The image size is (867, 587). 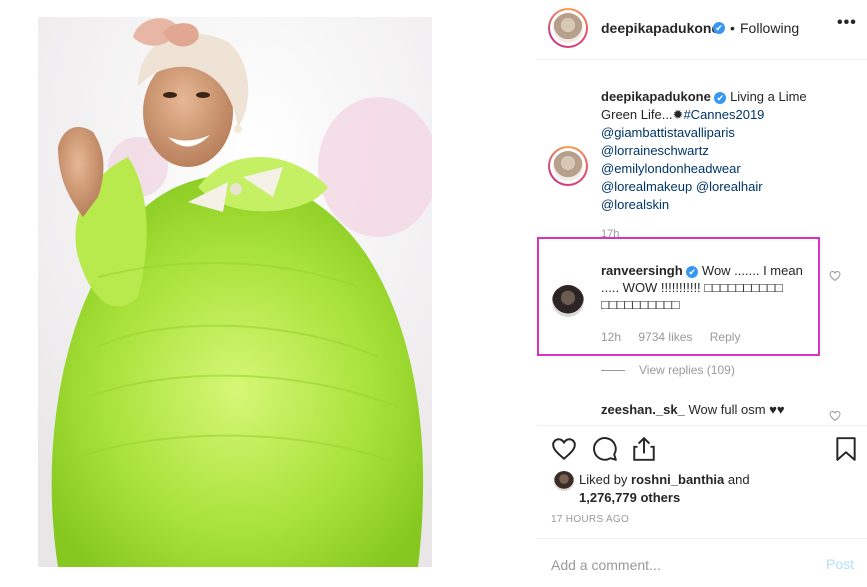 What do you see at coordinates (564, 481) in the screenshot?
I see `liker-avatar` at bounding box center [564, 481].